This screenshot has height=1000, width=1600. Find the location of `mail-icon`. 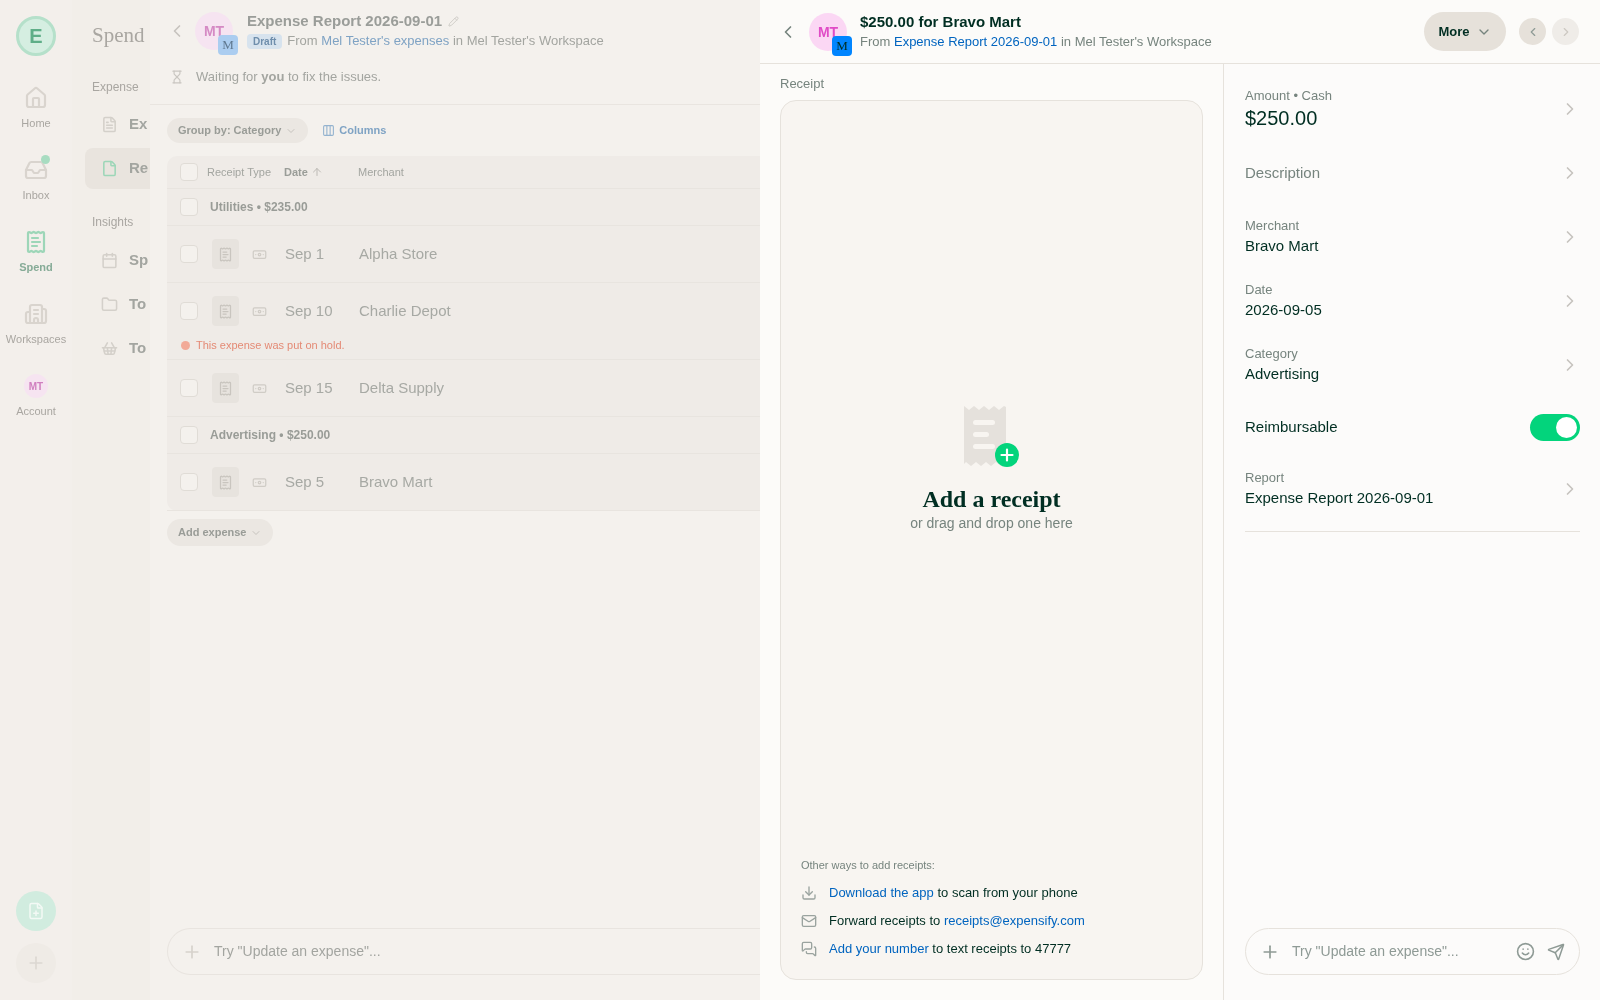

mail-icon is located at coordinates (809, 921).